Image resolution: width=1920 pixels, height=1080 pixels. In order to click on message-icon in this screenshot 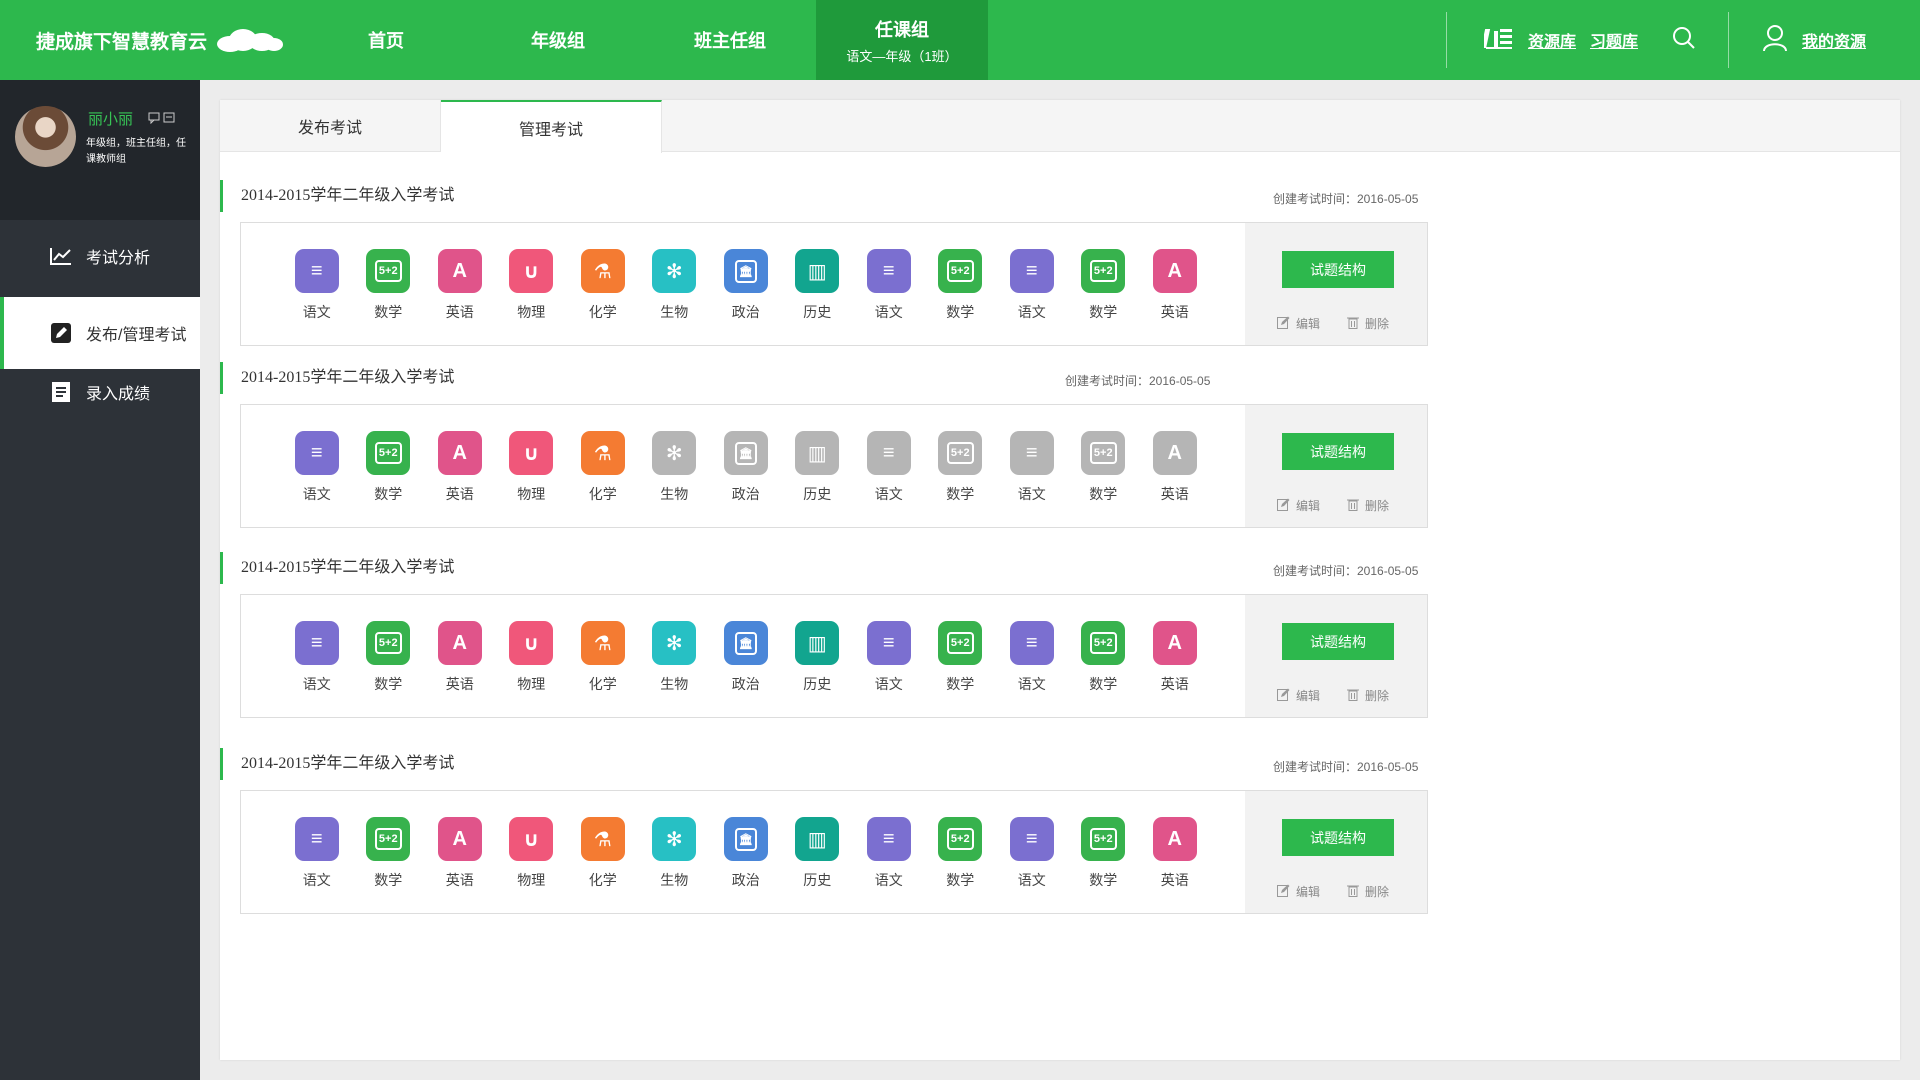, I will do `click(162, 119)`.